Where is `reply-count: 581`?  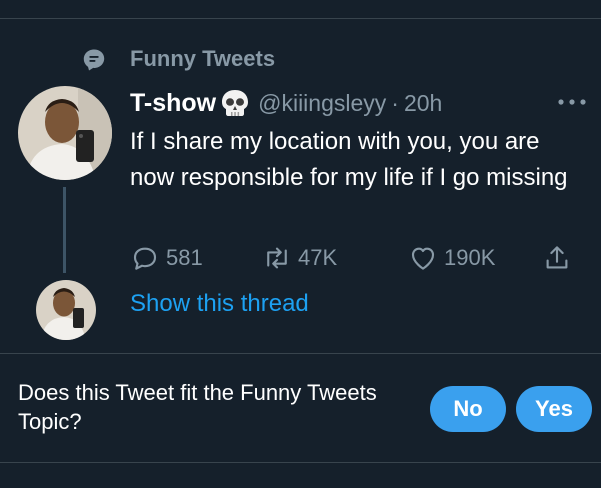
reply-count: 581 is located at coordinates (184, 257).